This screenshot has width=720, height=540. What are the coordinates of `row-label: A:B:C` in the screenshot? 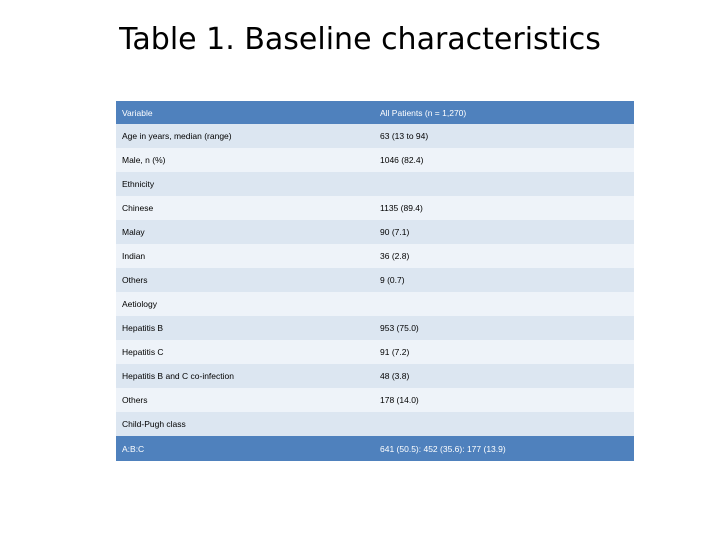 It's located at (245, 448).